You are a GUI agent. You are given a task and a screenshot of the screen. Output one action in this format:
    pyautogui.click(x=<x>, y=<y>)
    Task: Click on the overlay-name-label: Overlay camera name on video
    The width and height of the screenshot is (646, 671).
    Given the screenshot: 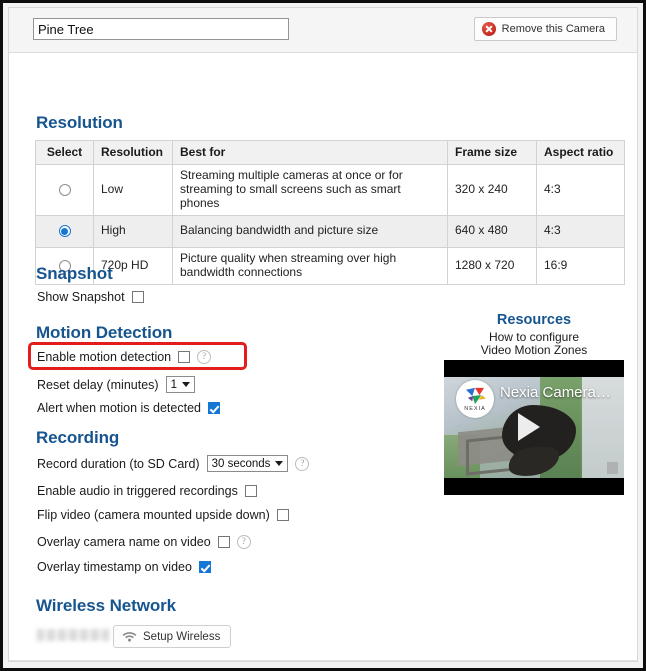 What is the action you would take?
    pyautogui.click(x=124, y=542)
    